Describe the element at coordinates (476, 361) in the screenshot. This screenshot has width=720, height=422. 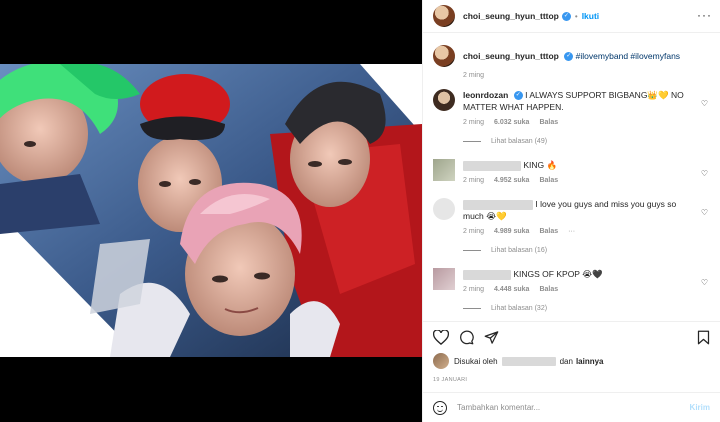
I see `liked-by-prefix: Disukai oleh` at that location.